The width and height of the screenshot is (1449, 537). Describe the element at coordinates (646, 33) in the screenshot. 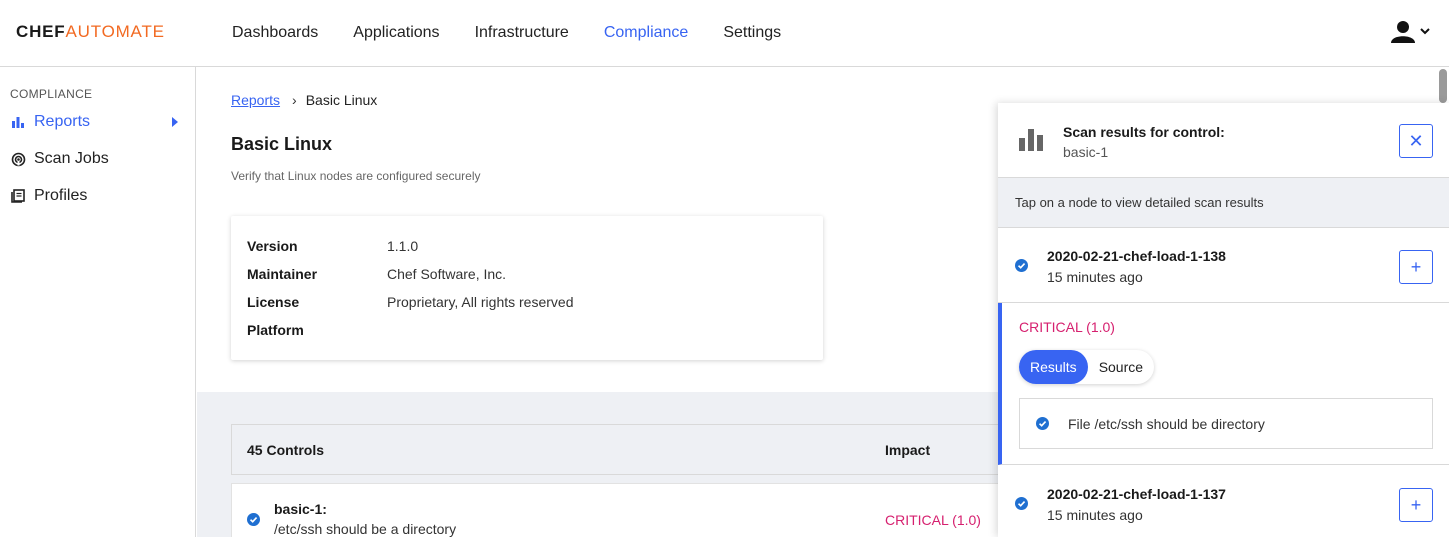

I see `nav-compliance: Compliance` at that location.